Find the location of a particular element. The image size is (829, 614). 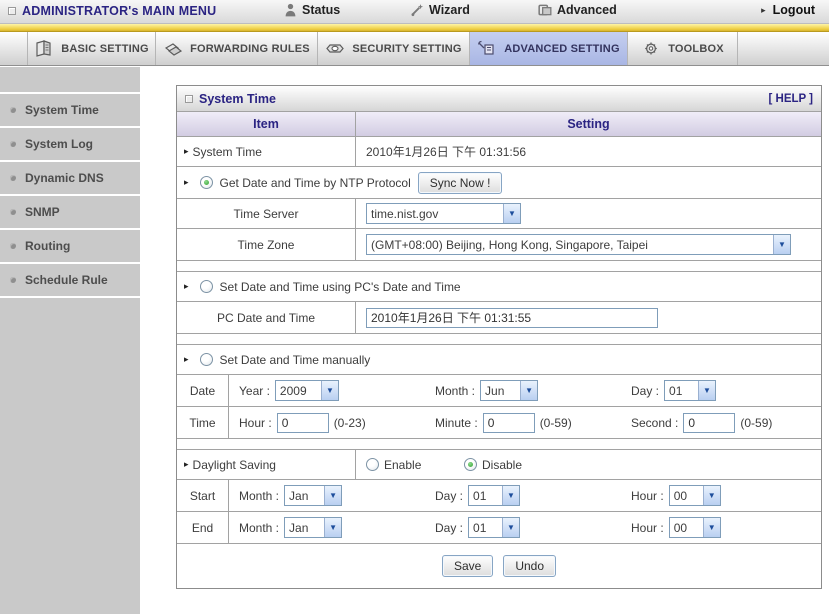

row-value-cell: Enable Disable is located at coordinates (588, 464).